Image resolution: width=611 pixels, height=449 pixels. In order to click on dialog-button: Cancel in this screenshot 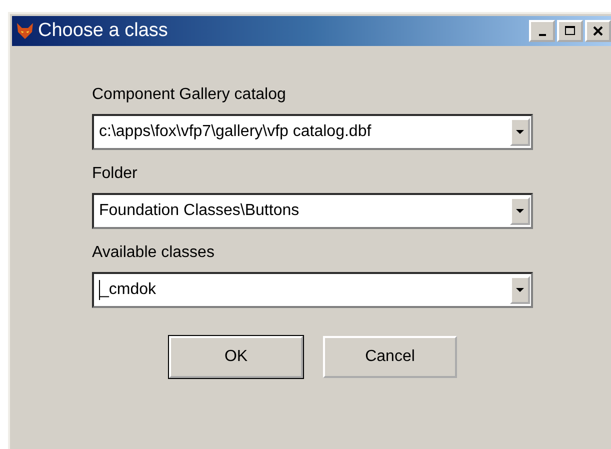, I will do `click(390, 357)`.